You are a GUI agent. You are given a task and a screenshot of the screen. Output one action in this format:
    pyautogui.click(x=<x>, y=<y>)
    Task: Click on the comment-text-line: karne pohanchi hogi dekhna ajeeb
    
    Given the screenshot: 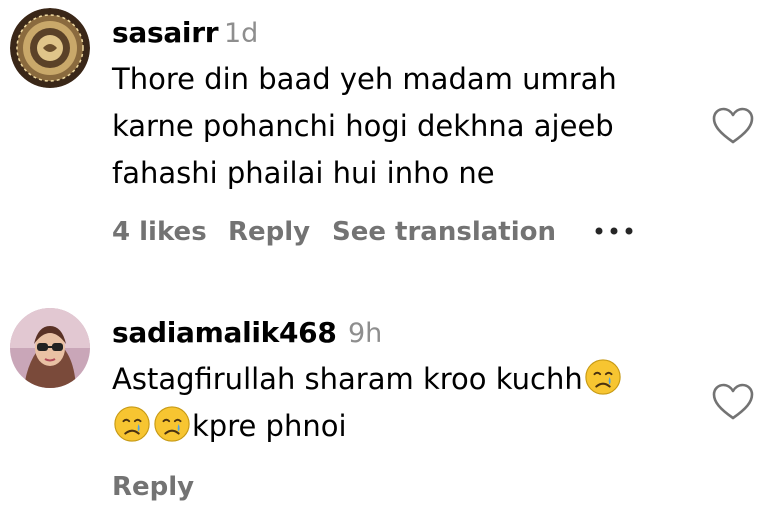 What is the action you would take?
    pyautogui.click(x=363, y=126)
    